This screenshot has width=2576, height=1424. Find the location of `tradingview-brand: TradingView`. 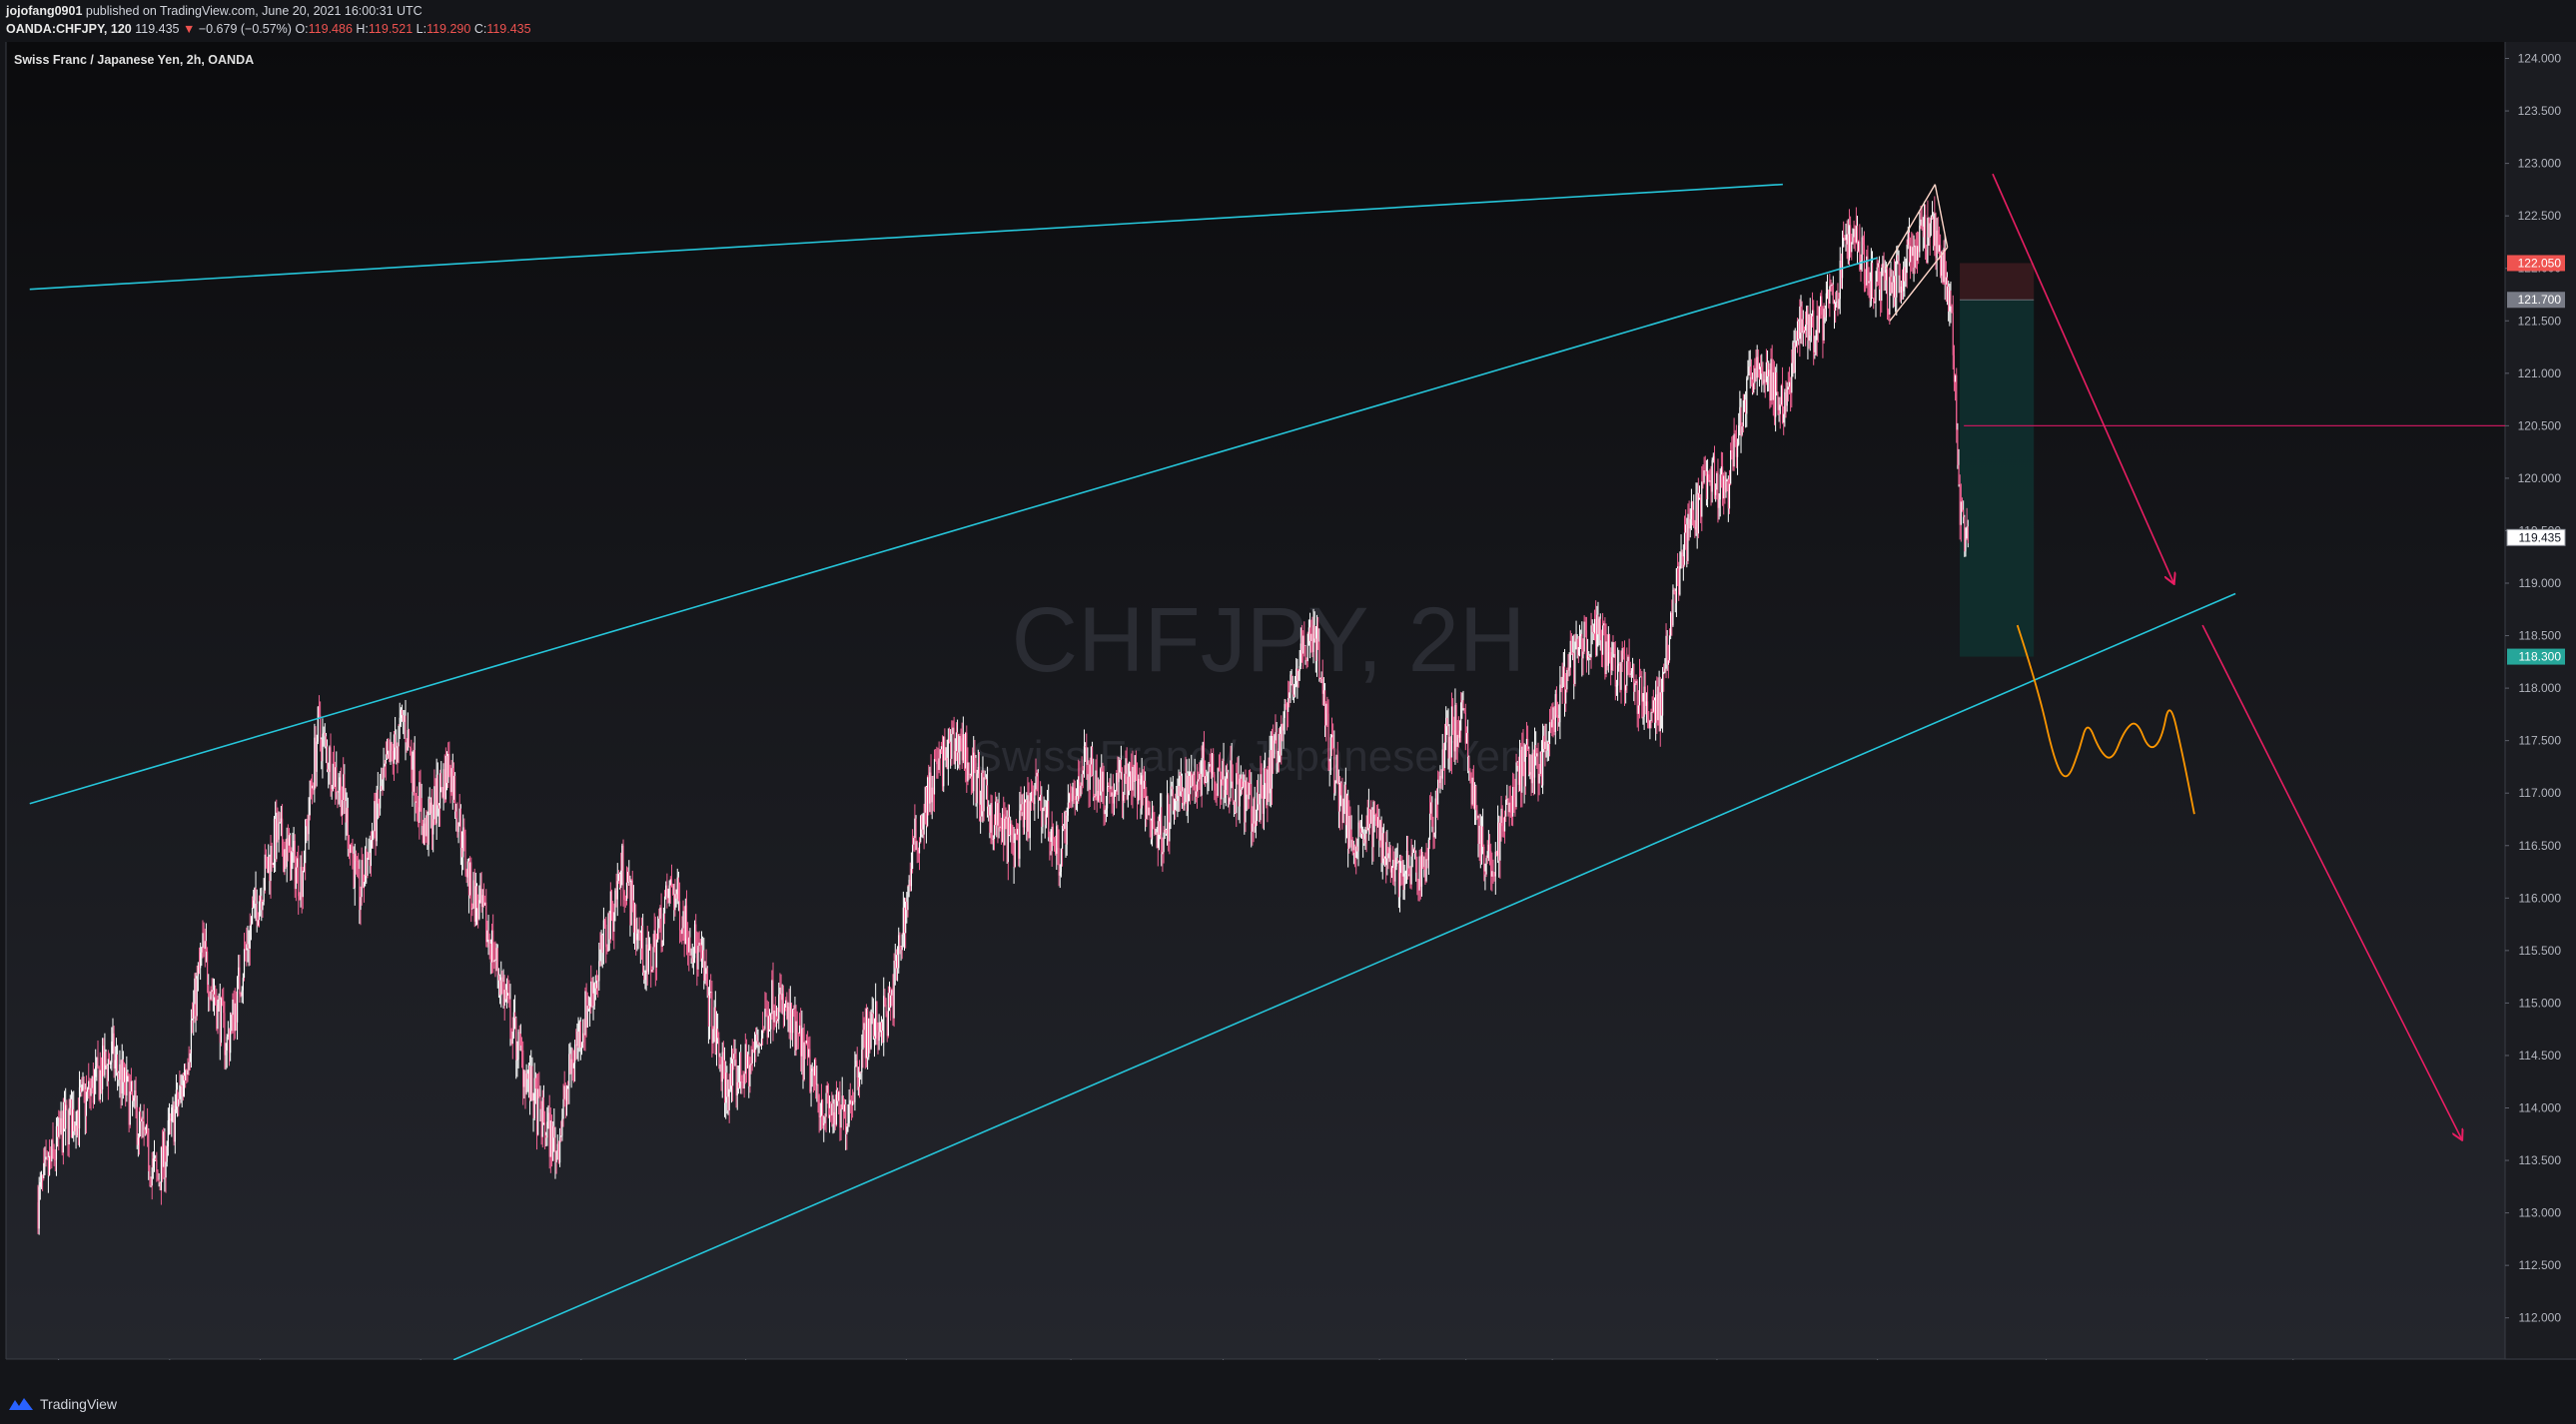

tradingview-brand: TradingView is located at coordinates (63, 1404).